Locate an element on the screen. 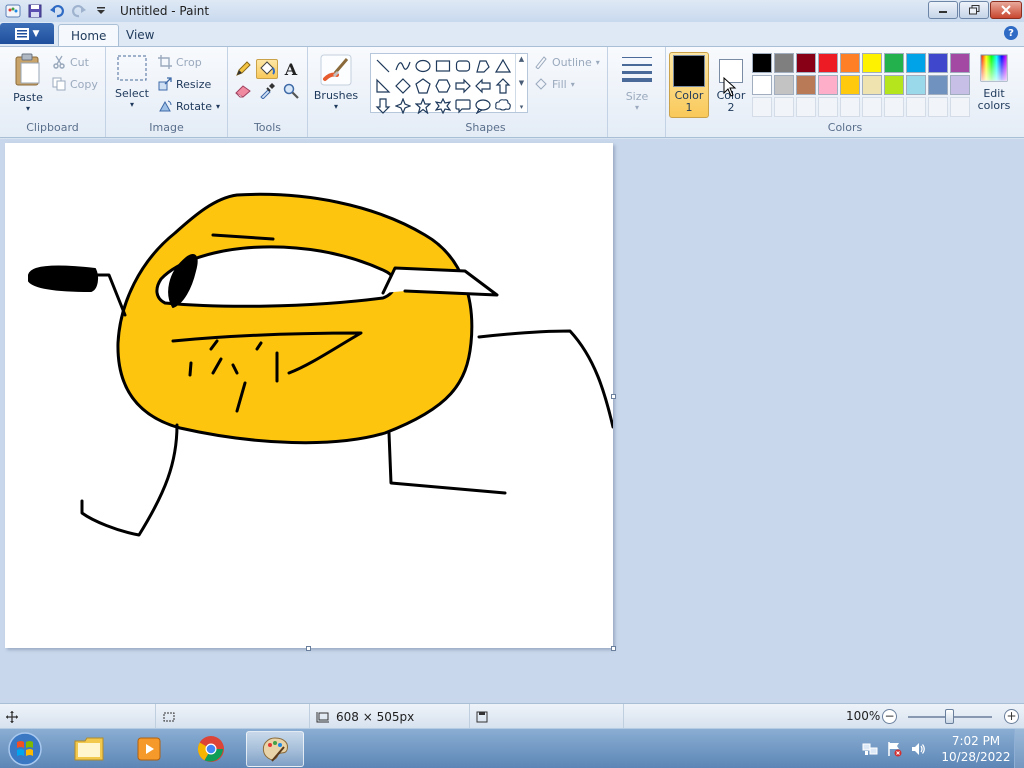 This screenshot has height=768, width=1024. color-picker-tool is located at coordinates (267, 91).